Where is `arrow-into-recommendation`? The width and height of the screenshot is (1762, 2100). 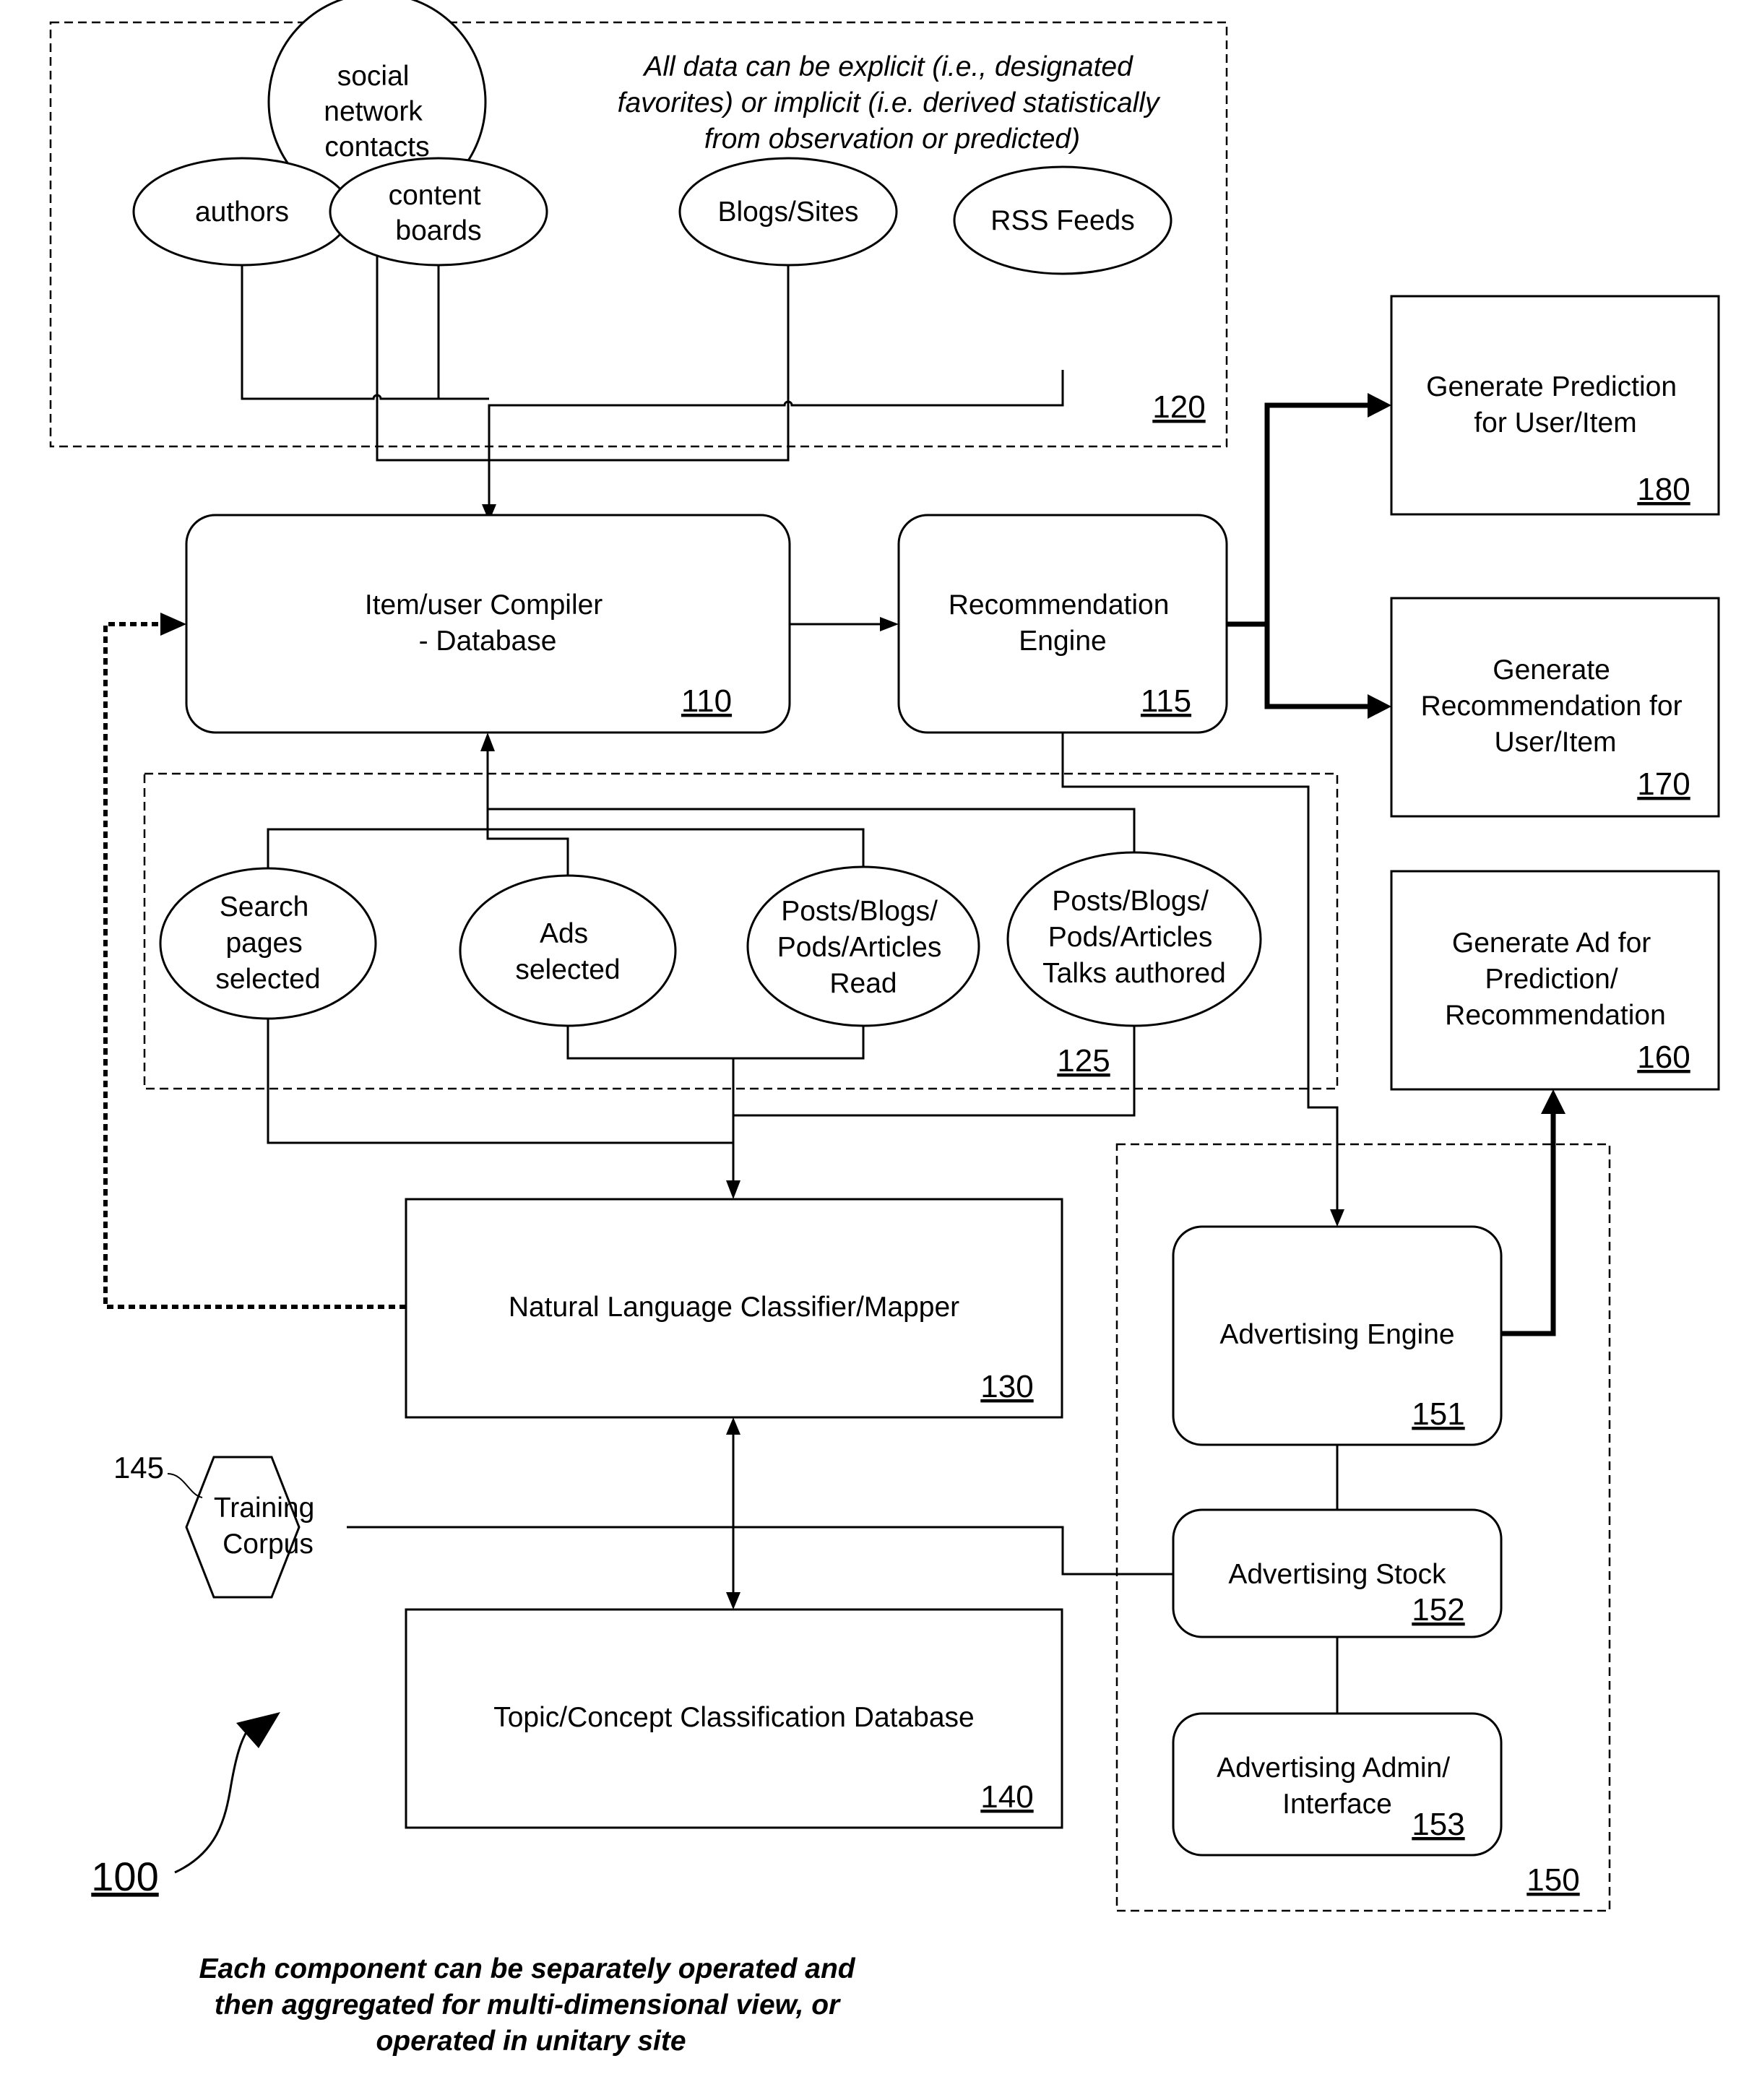 arrow-into-recommendation is located at coordinates (1379, 706).